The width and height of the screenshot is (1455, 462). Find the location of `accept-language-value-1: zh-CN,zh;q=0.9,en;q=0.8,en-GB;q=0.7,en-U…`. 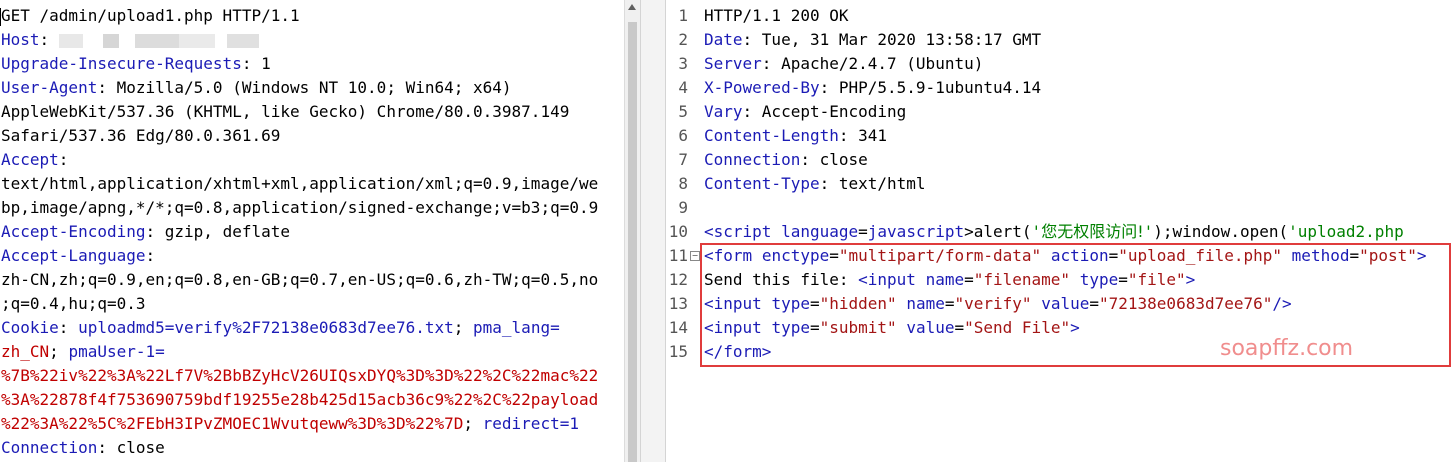

accept-language-value-1: zh-CN,zh;q=0.9,en;q=0.8,en-GB;q=0.7,en-U… is located at coordinates (300, 279).